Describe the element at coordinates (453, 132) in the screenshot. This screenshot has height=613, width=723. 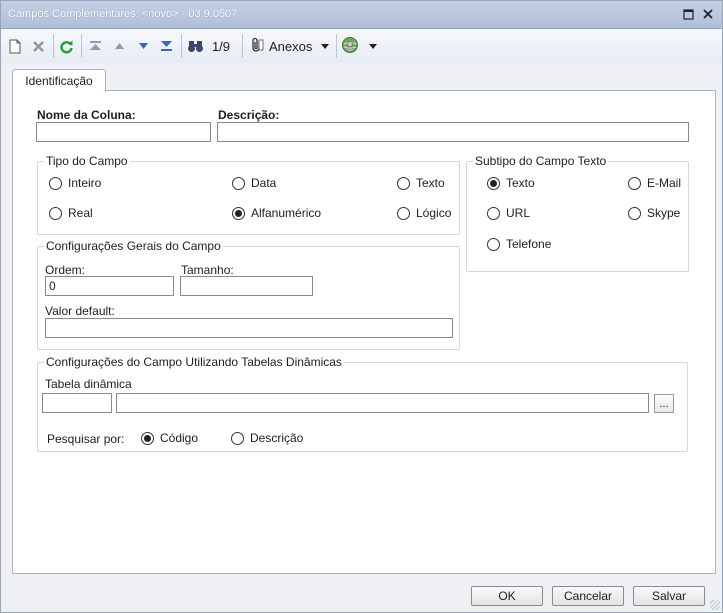
I see `description-input` at that location.